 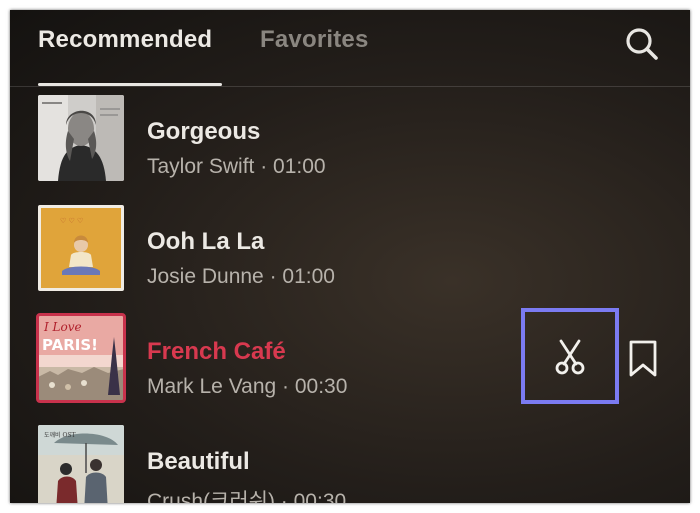 I want to click on tab-divider, so click(x=350, y=86).